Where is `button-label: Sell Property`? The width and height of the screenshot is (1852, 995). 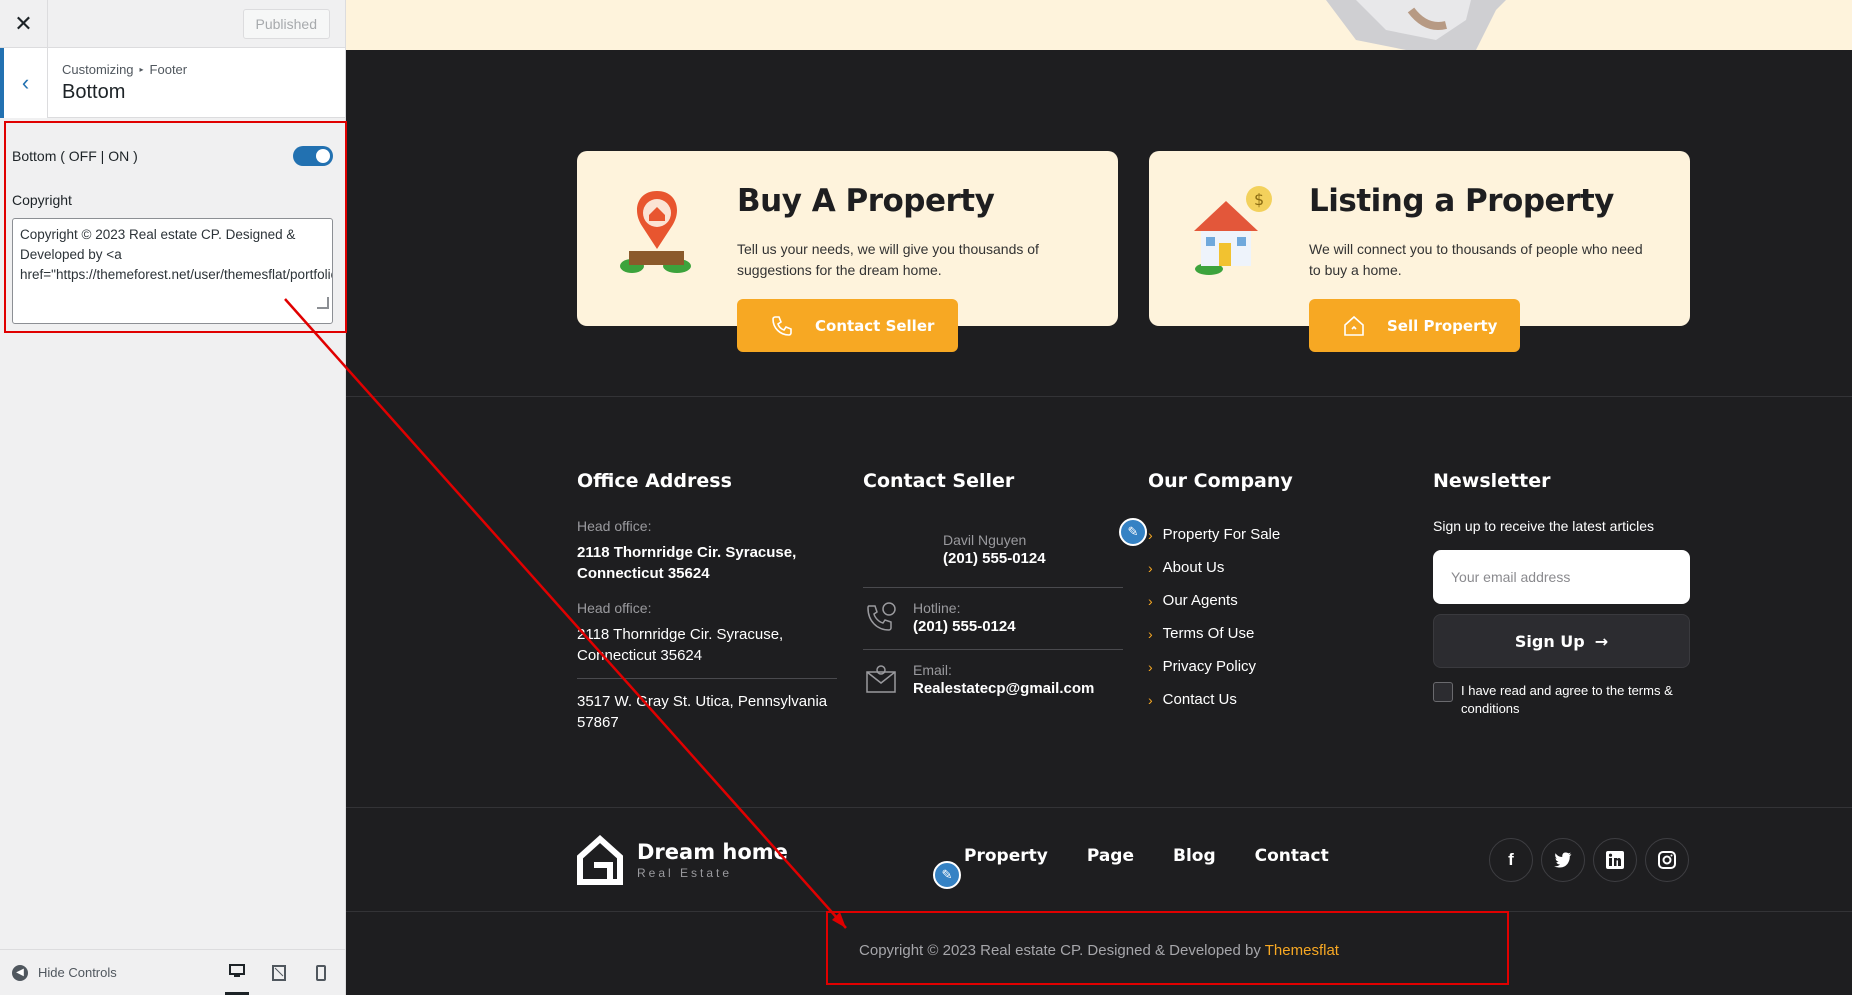 button-label: Sell Property is located at coordinates (1442, 325).